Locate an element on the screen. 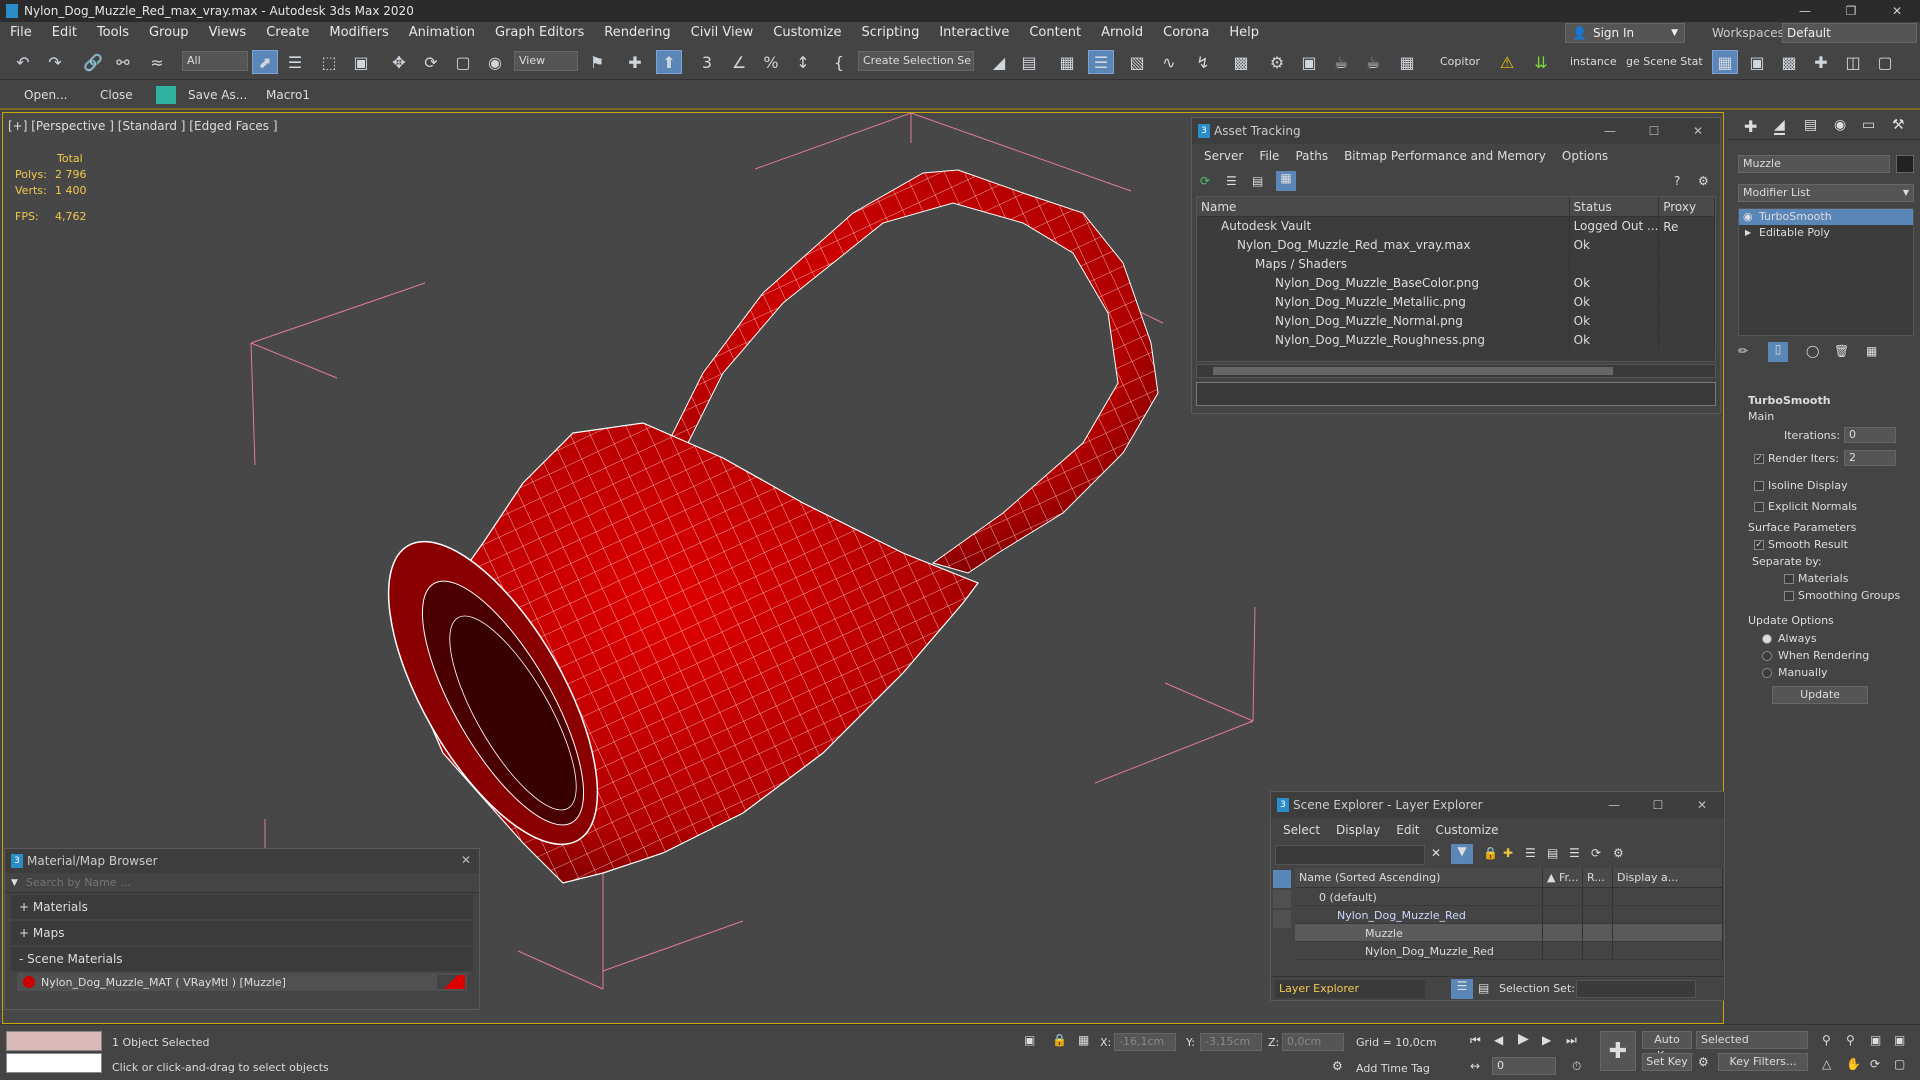  manually-radio: Manually is located at coordinates (1795, 672).